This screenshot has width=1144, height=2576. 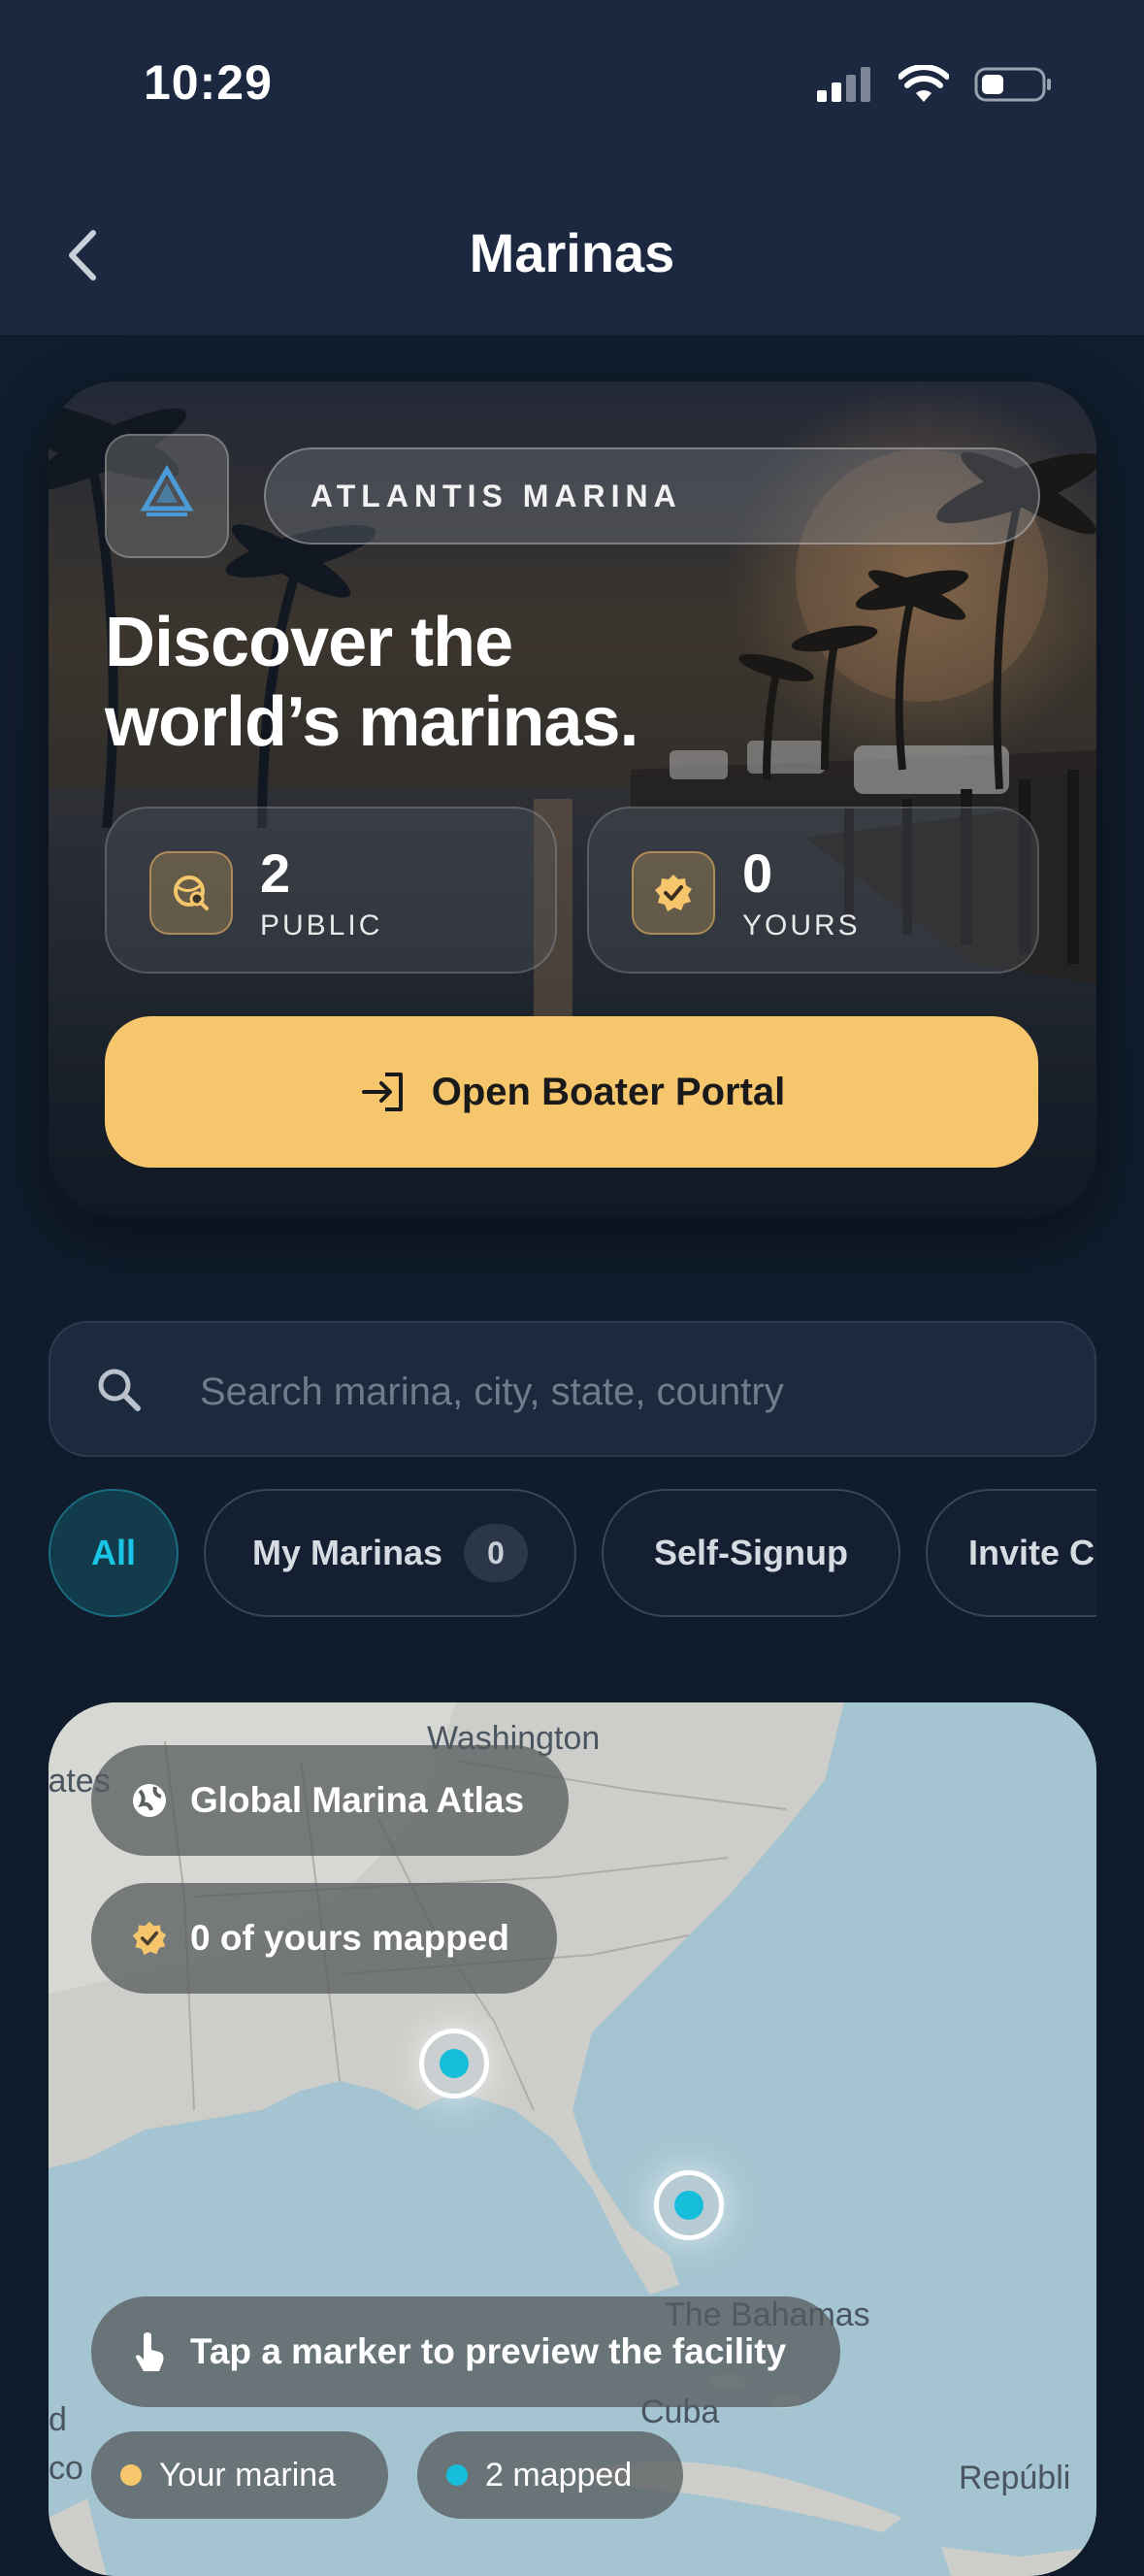 I want to click on legend-your-marina: Your marina, so click(x=240, y=2475).